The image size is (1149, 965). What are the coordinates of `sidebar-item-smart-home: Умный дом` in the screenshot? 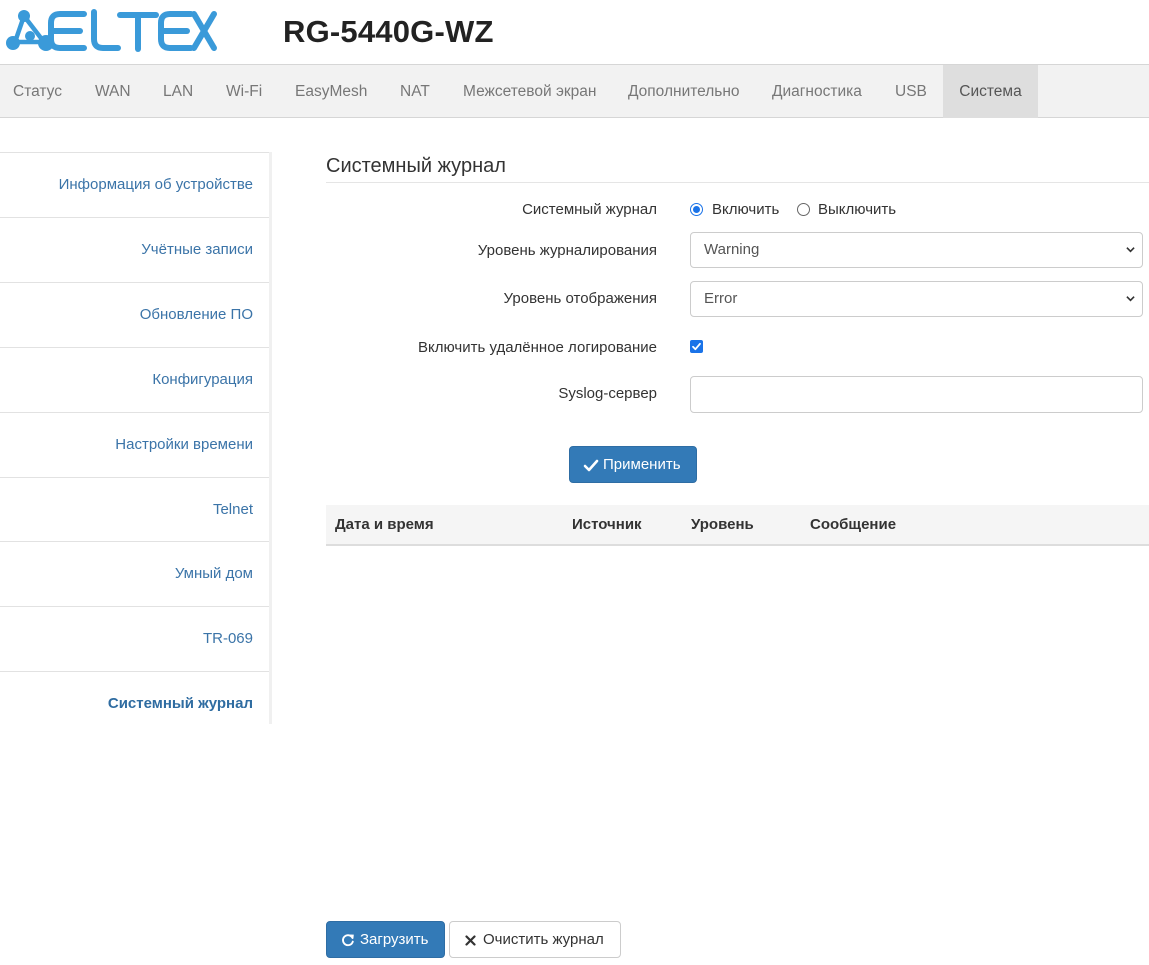 It's located at (134, 573).